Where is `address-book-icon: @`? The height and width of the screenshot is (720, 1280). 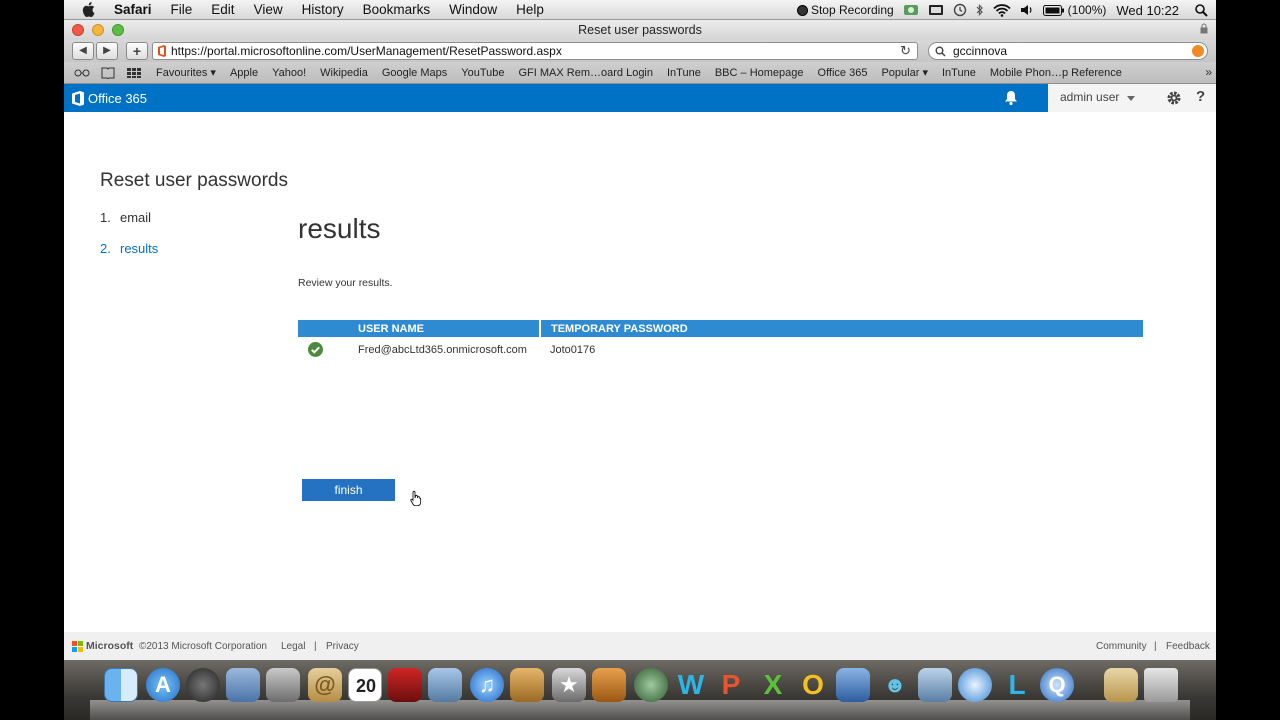 address-book-icon: @ is located at coordinates (325, 685).